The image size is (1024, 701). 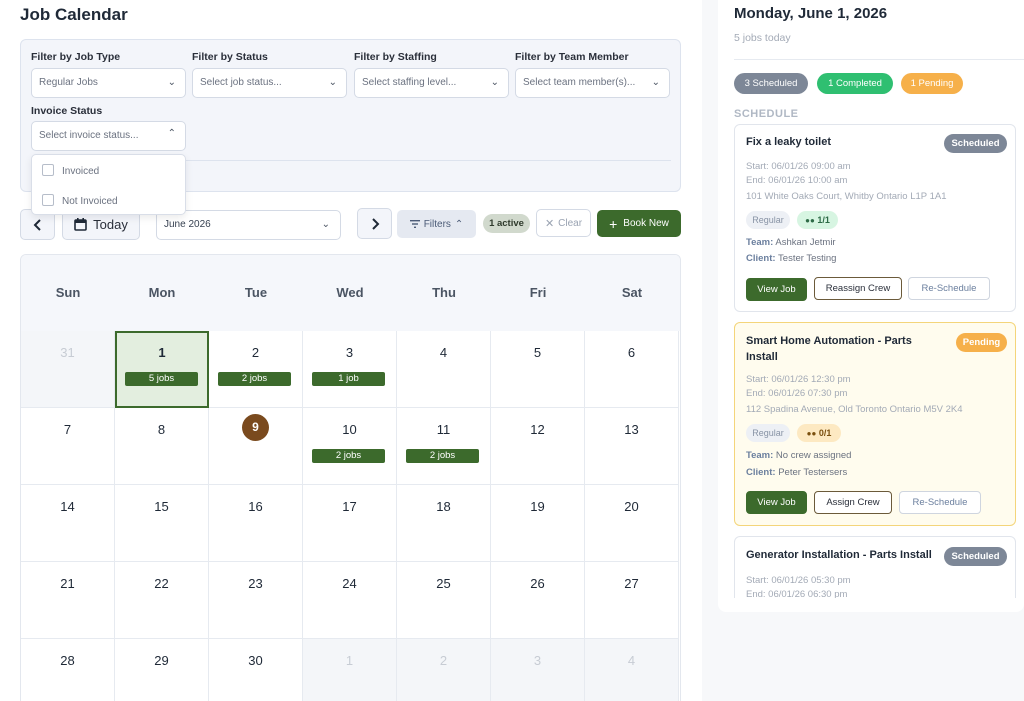 What do you see at coordinates (798, 580) in the screenshot?
I see `job-start: Start: 06/01/26 05:30 pm` at bounding box center [798, 580].